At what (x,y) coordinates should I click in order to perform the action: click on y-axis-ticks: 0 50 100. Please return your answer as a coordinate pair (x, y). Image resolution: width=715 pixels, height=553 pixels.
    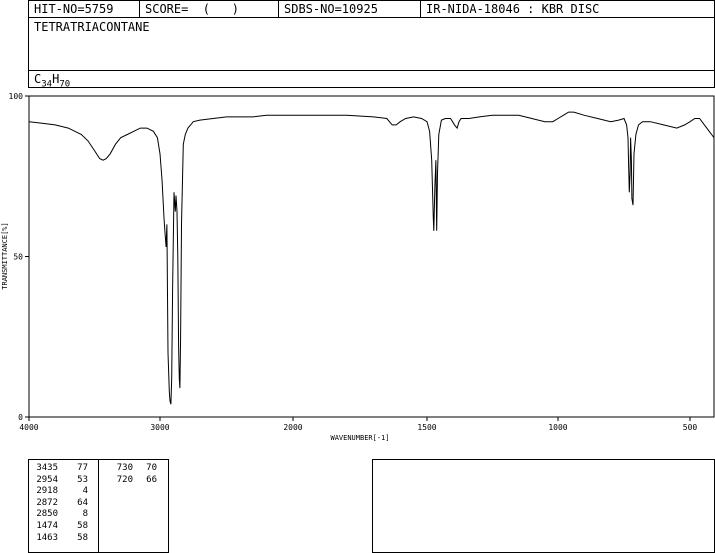
    Looking at the image, I should click on (19, 257).